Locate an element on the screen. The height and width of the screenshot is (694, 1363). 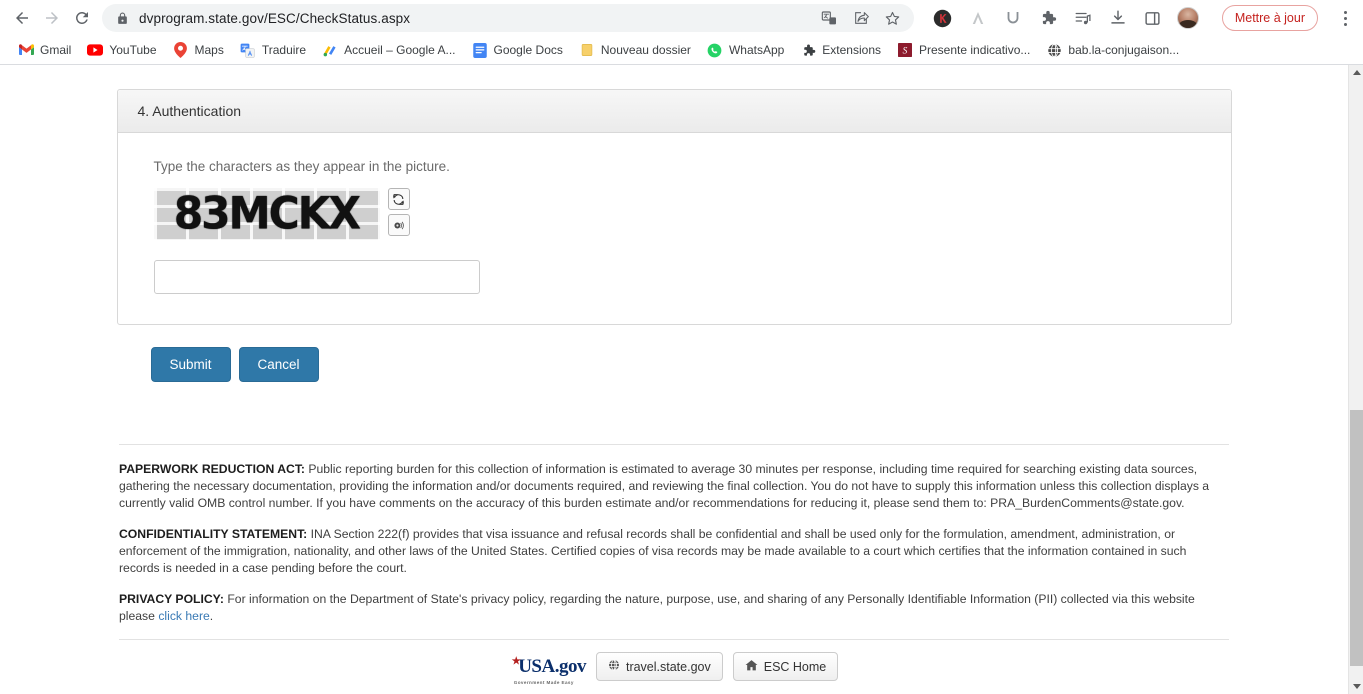
share-icon is located at coordinates (861, 18).